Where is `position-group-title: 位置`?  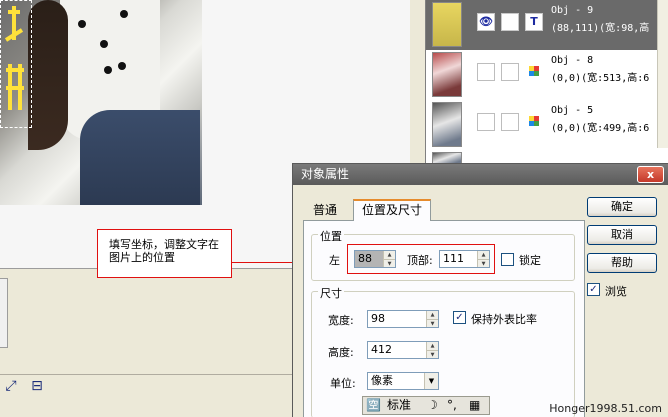
position-group-title: 位置 is located at coordinates (331, 236).